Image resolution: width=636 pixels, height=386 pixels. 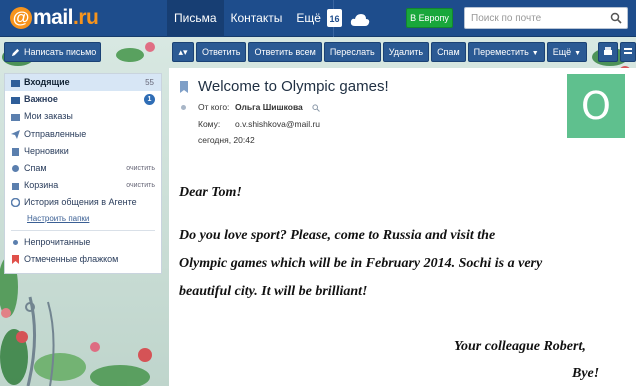 I want to click on more-button: Ещё ▼, so click(x=567, y=52).